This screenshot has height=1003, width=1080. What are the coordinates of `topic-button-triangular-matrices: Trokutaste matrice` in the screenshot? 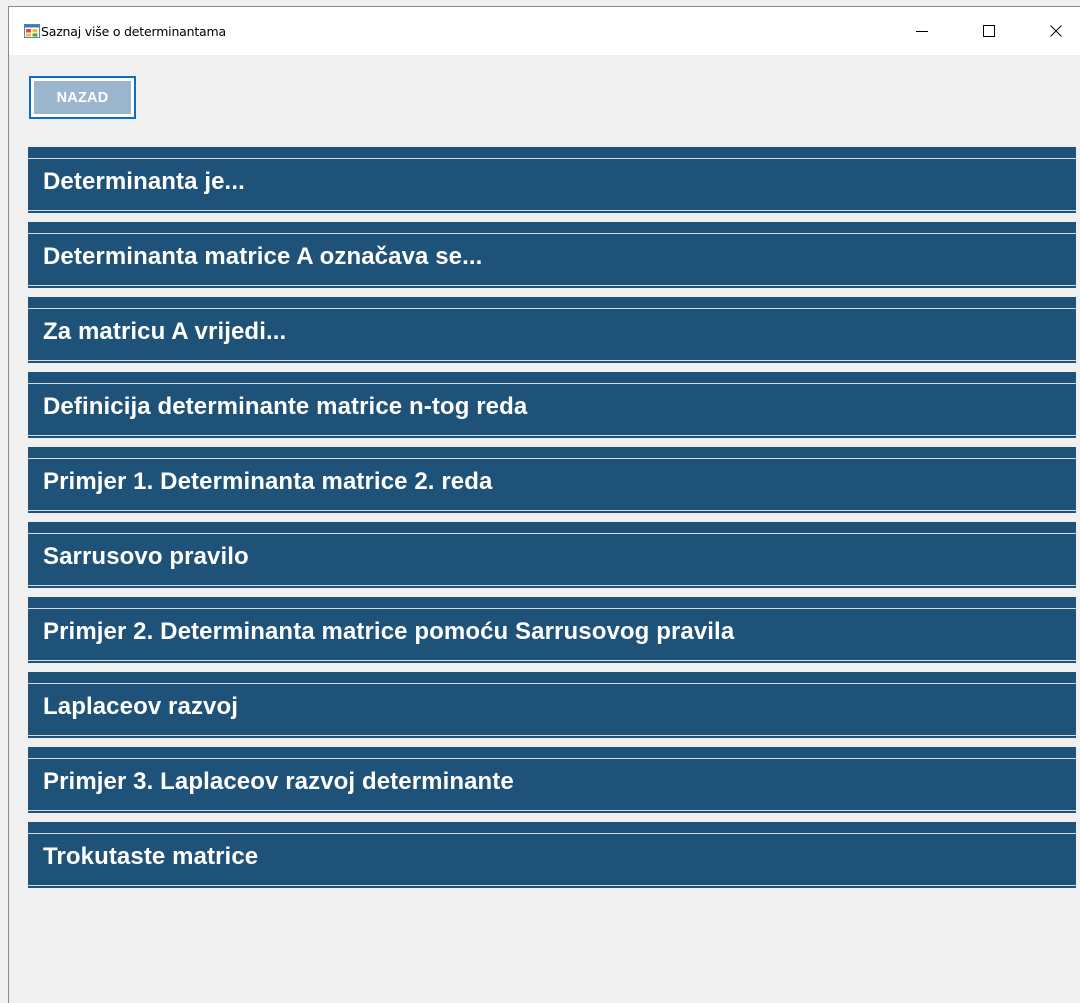 It's located at (552, 855).